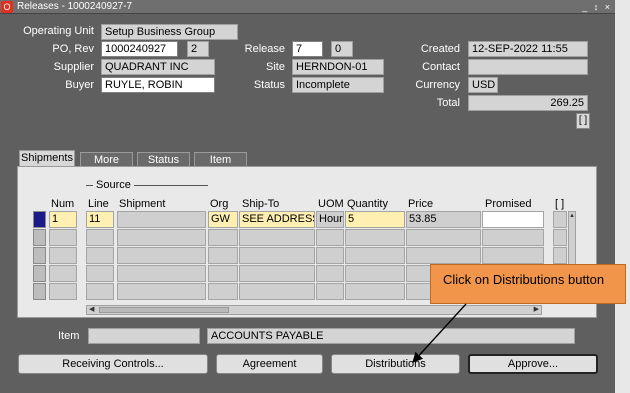 This screenshot has width=630, height=393. Describe the element at coordinates (508, 204) in the screenshot. I see `col-promised: Promised` at that location.